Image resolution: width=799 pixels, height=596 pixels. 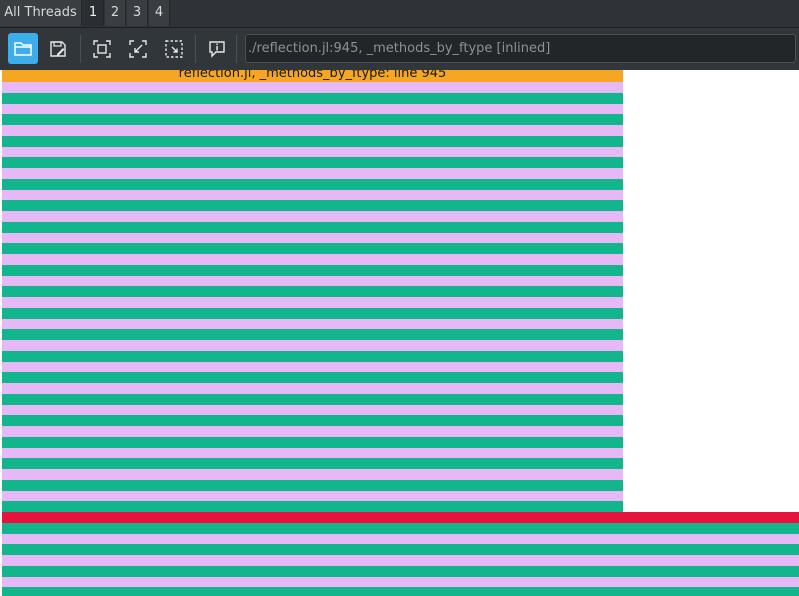 I want to click on info-button, so click(x=217, y=48).